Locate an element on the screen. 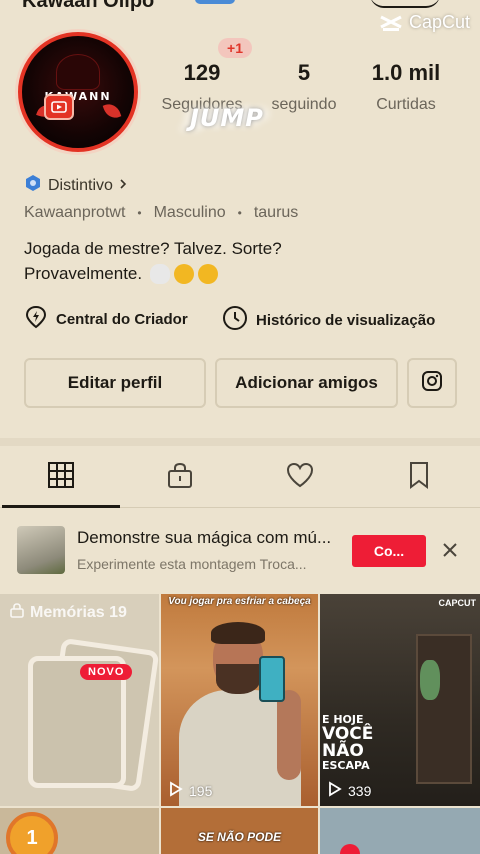  tab-saved is located at coordinates (419, 477).